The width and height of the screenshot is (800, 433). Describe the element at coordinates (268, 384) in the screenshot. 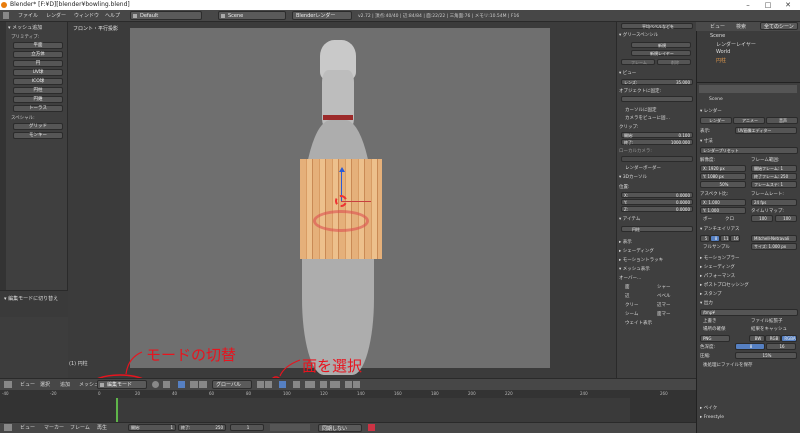

I see `edge-select-icon` at that location.